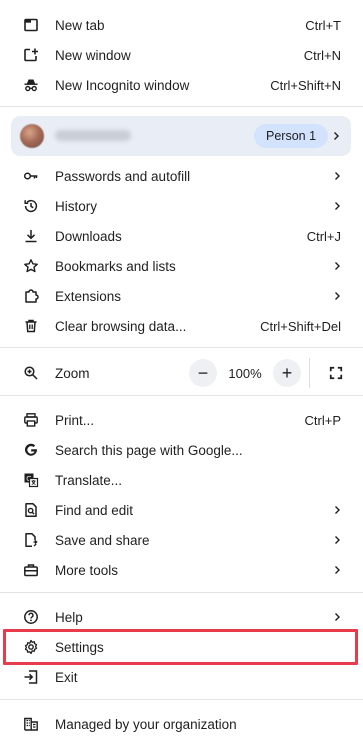 The image size is (363, 747). What do you see at coordinates (291, 136) in the screenshot?
I see `profile-badge: Person 1` at bounding box center [291, 136].